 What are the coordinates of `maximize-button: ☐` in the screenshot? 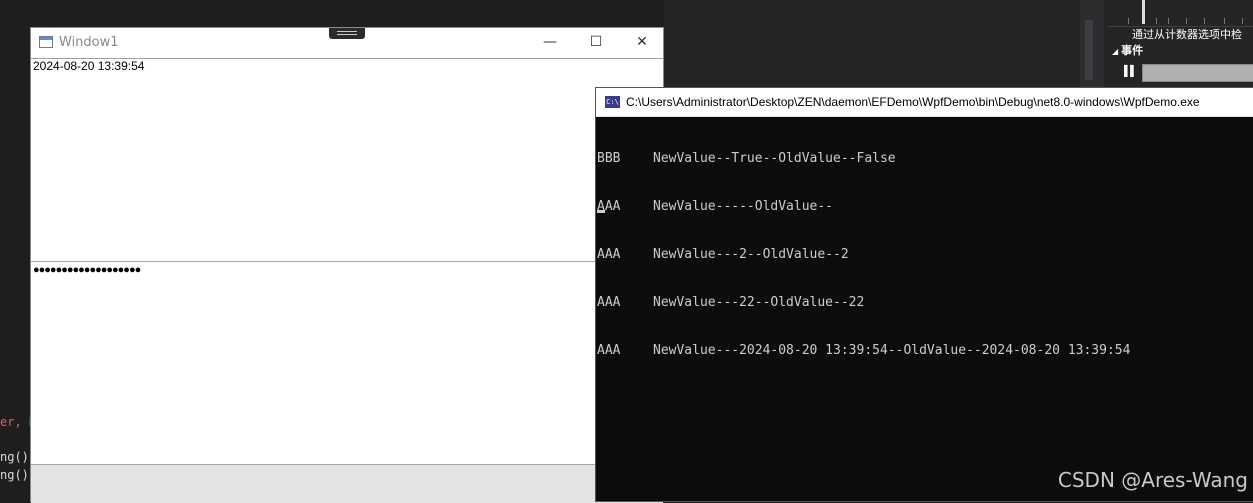 It's located at (596, 42).